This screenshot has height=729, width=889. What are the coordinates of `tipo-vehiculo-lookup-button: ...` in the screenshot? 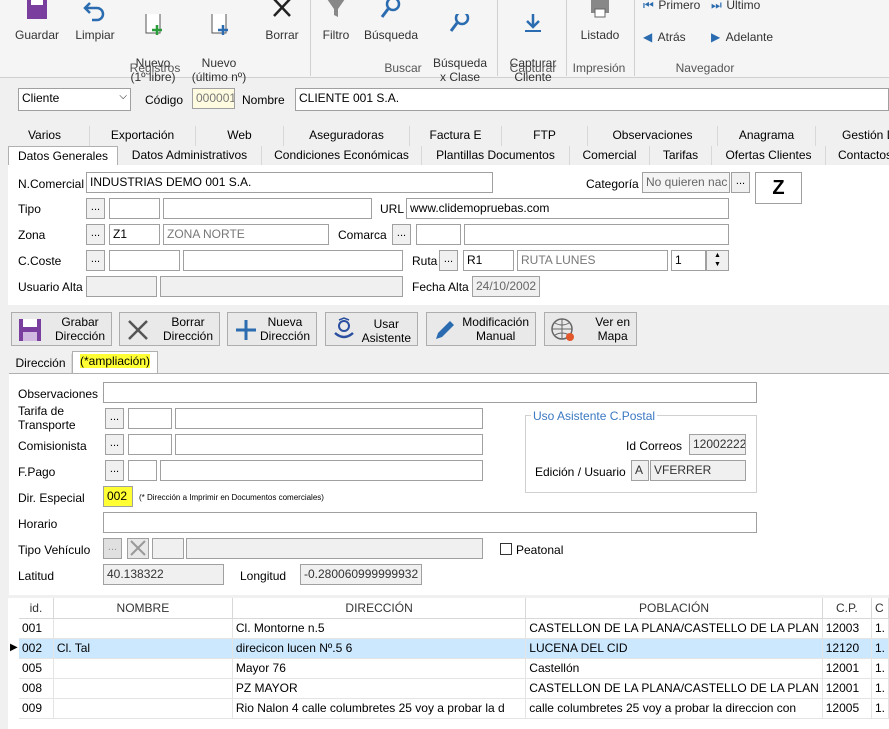 It's located at (112, 548).